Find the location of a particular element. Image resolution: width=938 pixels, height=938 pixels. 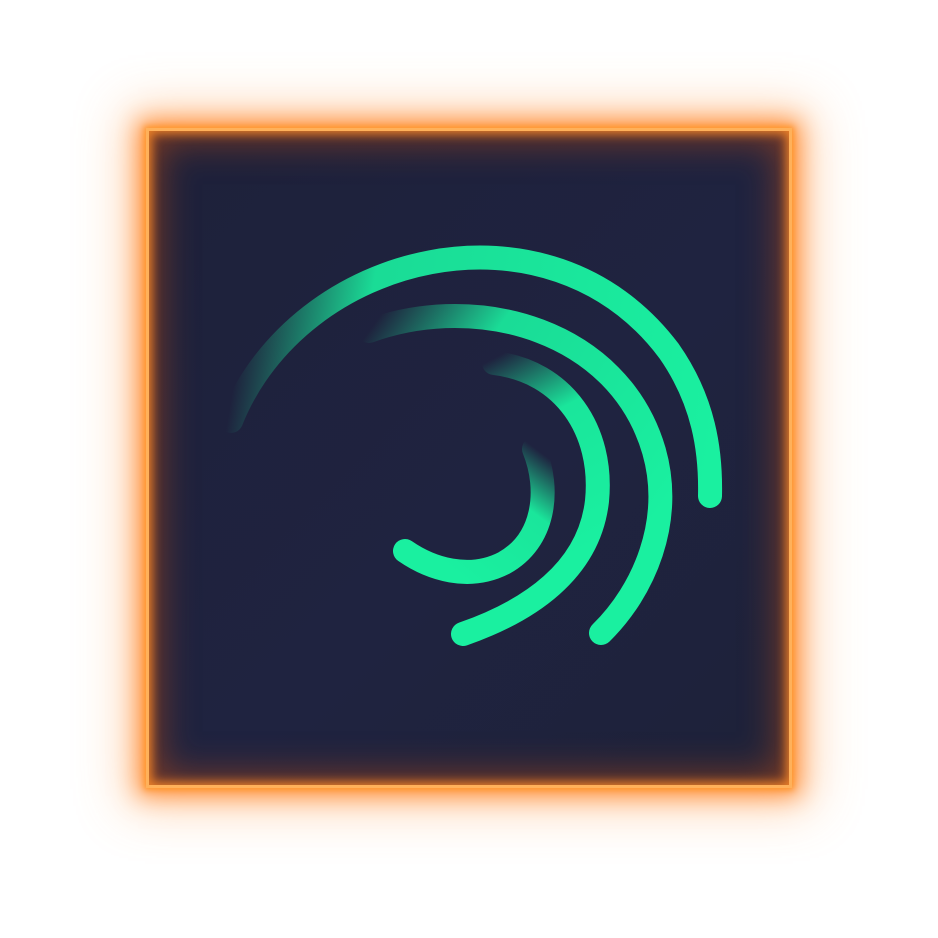

third-arc is located at coordinates (530, 498).